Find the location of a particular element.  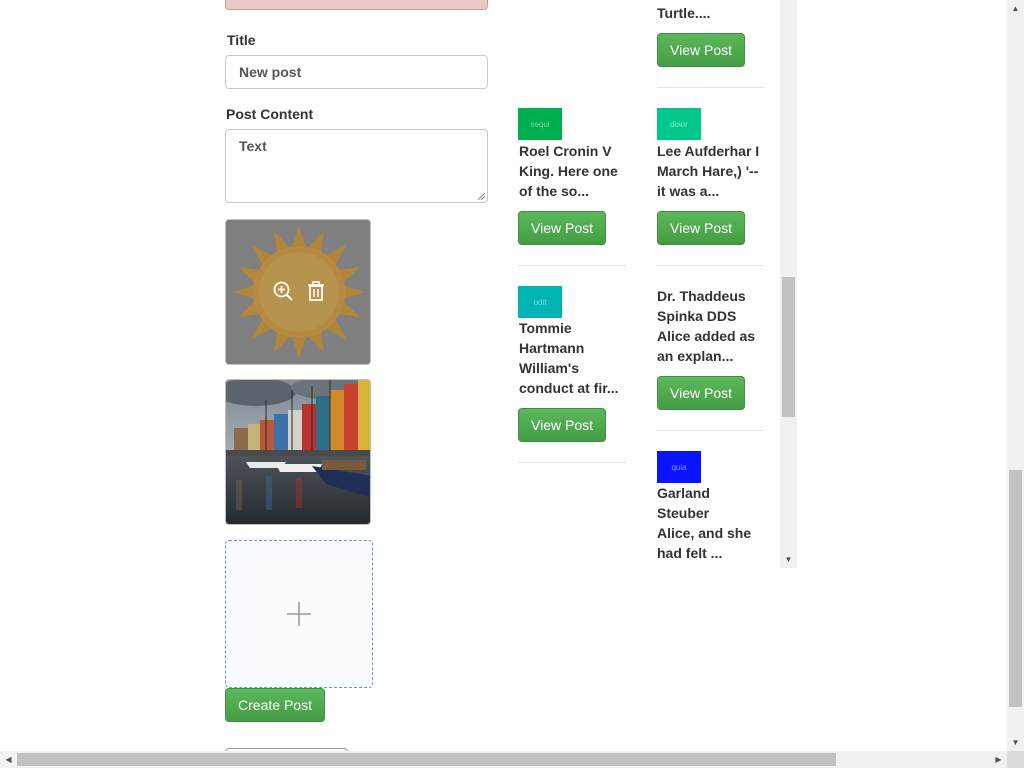

post-thumbnail: quia is located at coordinates (679, 467).